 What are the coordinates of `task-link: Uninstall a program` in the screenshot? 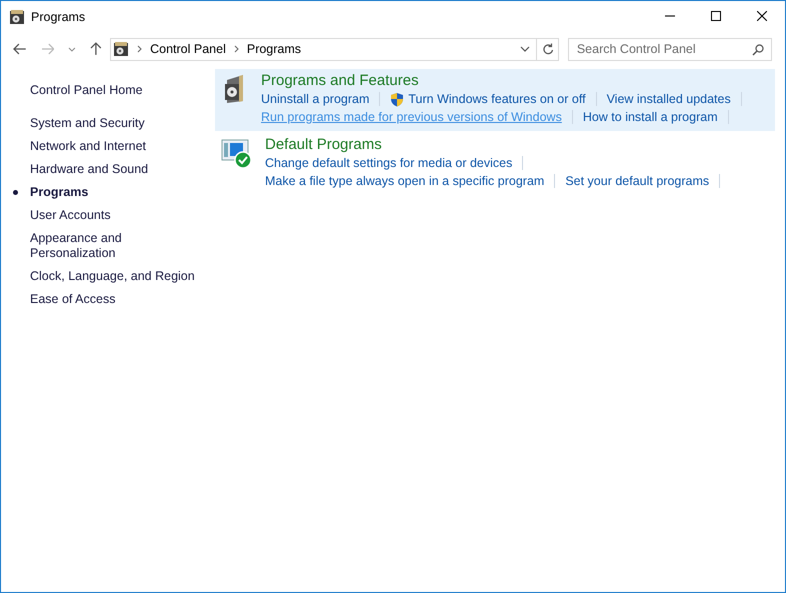 It's located at (315, 99).